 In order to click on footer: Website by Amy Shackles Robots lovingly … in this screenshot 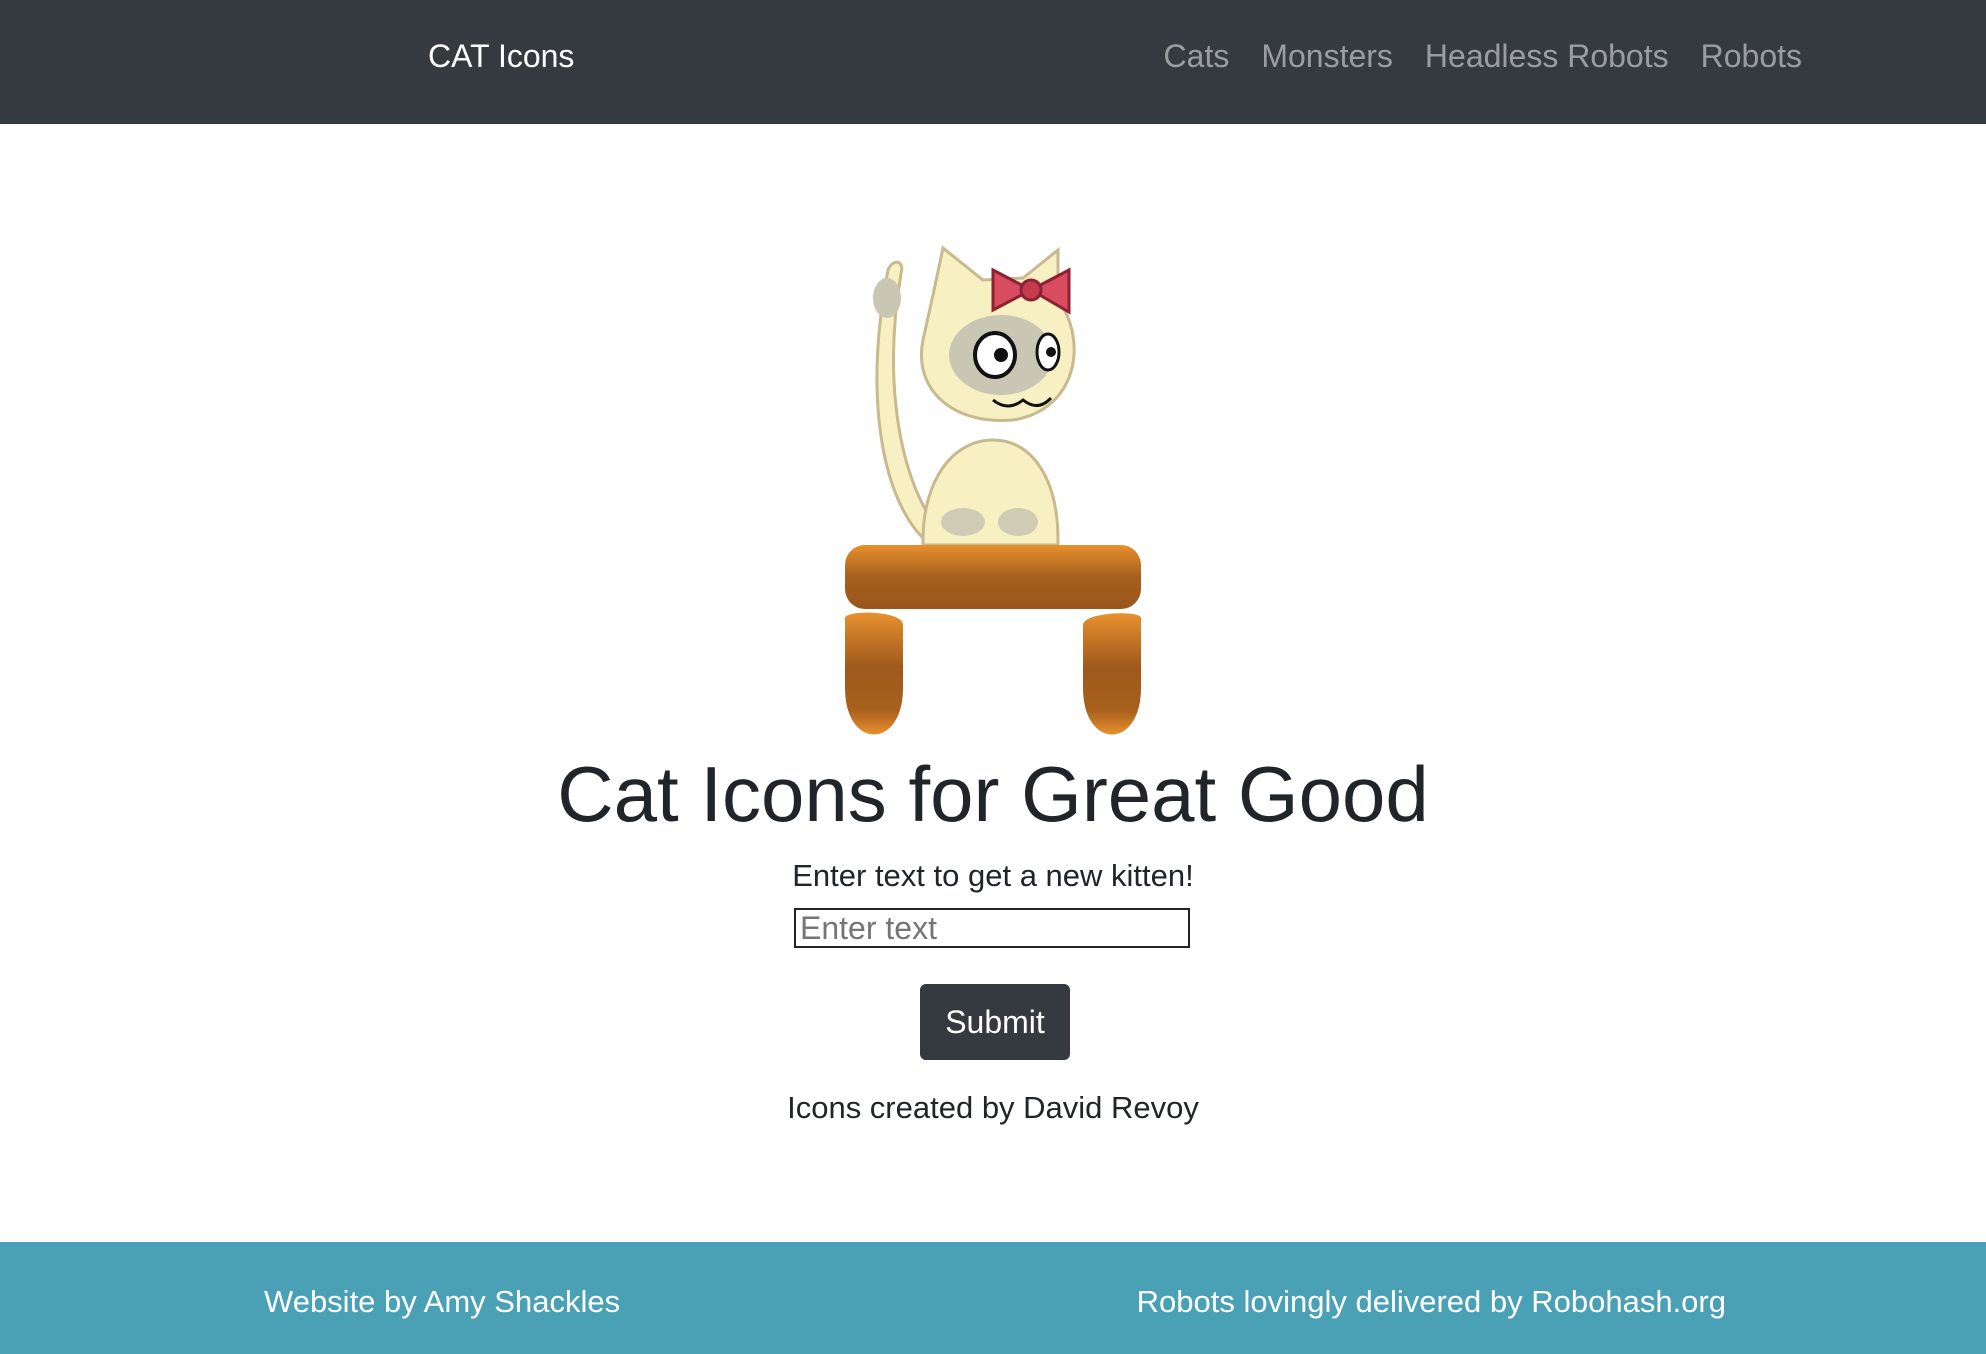, I will do `click(993, 1298)`.